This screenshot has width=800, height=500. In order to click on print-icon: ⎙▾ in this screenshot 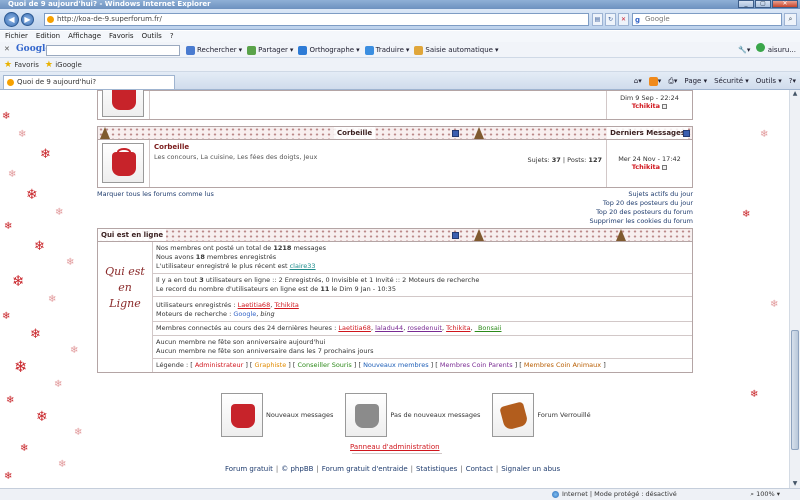, I will do `click(672, 81)`.